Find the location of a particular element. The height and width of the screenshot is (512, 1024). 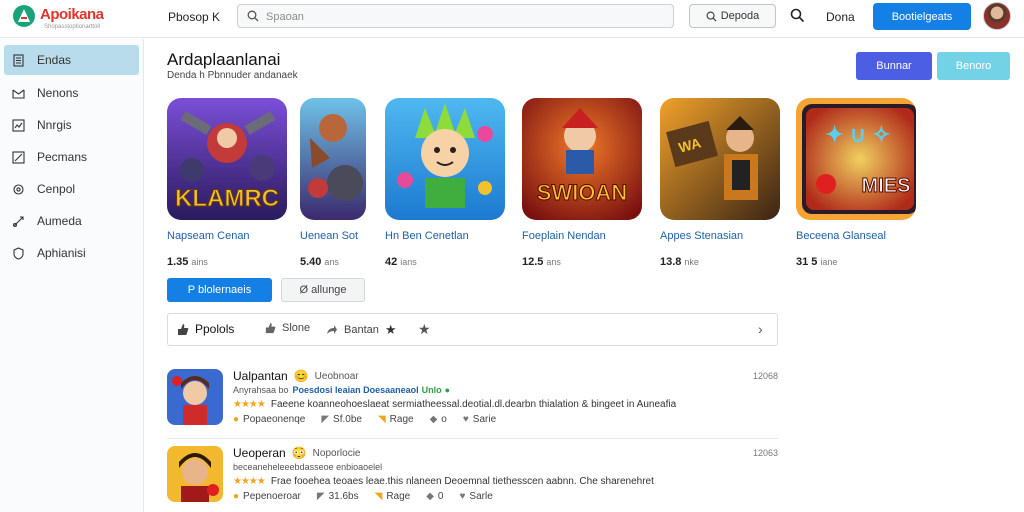

share-icon is located at coordinates (18, 221).